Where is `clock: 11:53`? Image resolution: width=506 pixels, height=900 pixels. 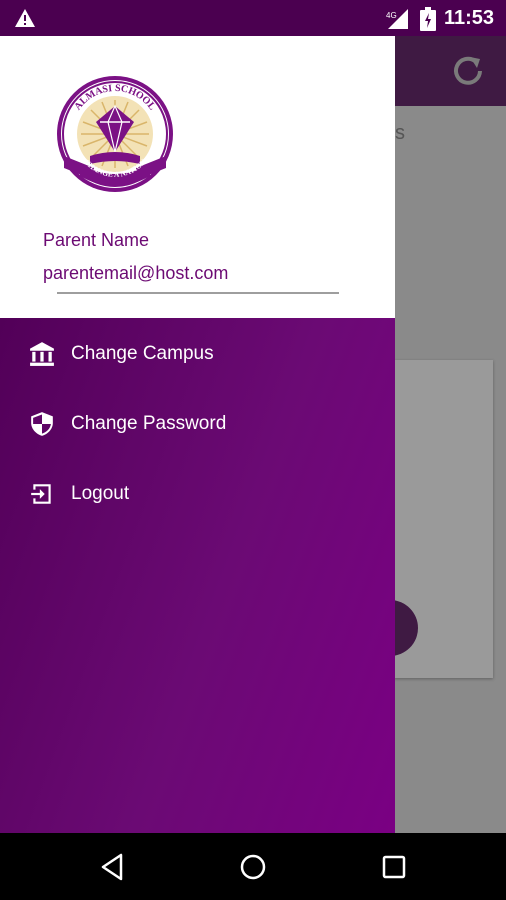
clock: 11:53 is located at coordinates (469, 18).